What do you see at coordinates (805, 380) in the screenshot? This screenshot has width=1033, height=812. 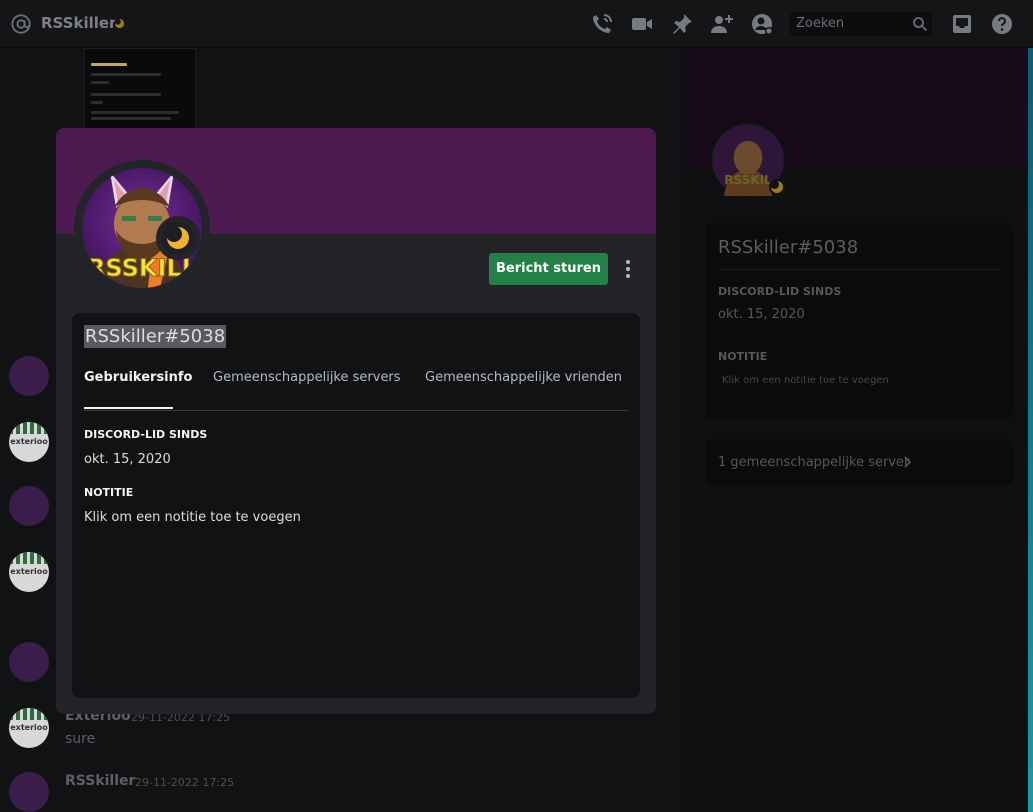 I see `side-note-input: Klik om een notitie toe te voegen` at bounding box center [805, 380].